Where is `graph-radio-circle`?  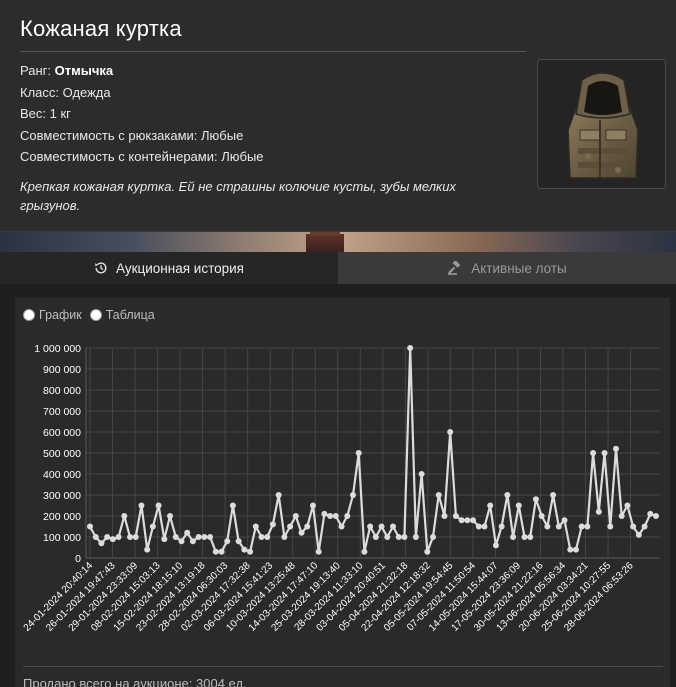
graph-radio-circle is located at coordinates (29, 315).